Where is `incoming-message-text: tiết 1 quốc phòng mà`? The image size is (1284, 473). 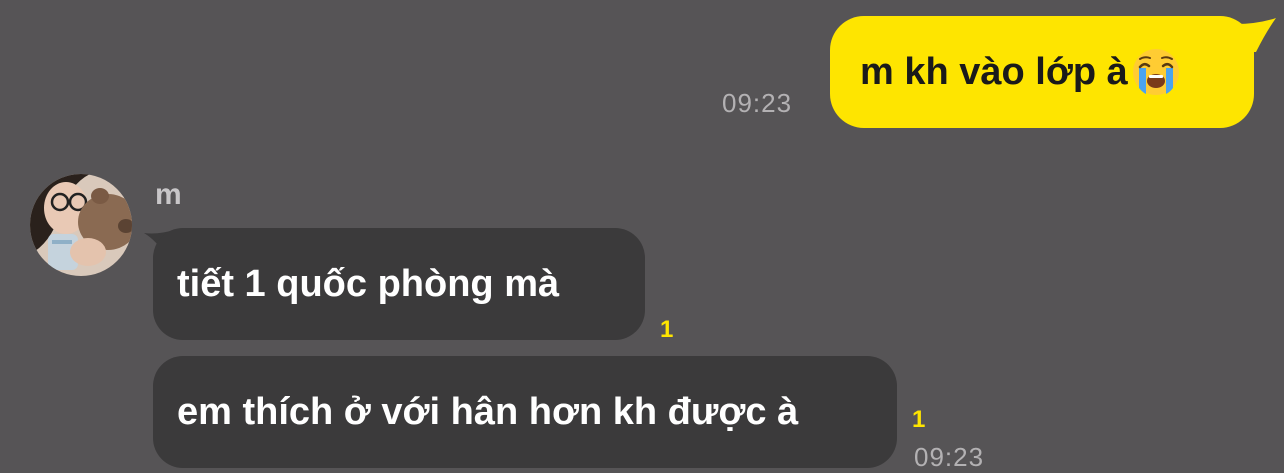 incoming-message-text: tiết 1 quốc phòng mà is located at coordinates (368, 283).